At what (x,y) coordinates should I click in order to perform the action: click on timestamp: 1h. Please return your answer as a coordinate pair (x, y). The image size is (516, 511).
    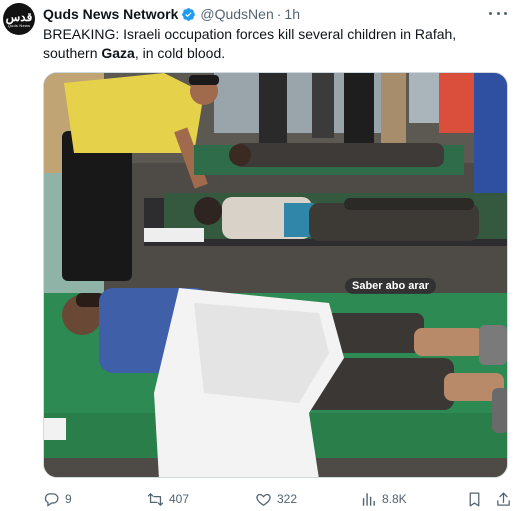
    Looking at the image, I should click on (292, 14).